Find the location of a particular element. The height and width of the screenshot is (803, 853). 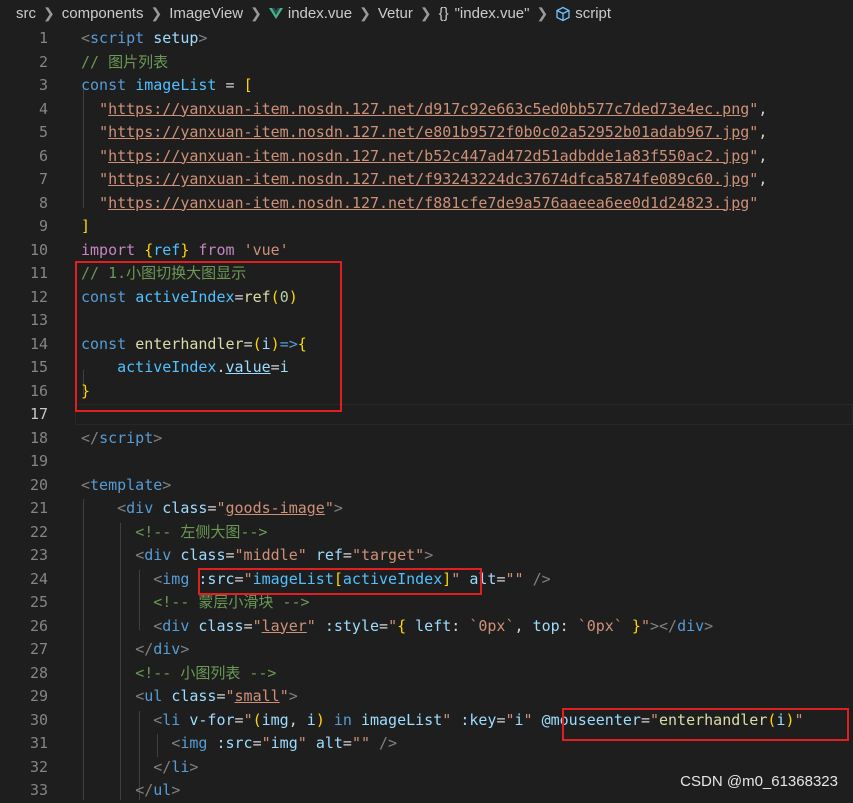

code-line: 27 </div> is located at coordinates (426, 650).